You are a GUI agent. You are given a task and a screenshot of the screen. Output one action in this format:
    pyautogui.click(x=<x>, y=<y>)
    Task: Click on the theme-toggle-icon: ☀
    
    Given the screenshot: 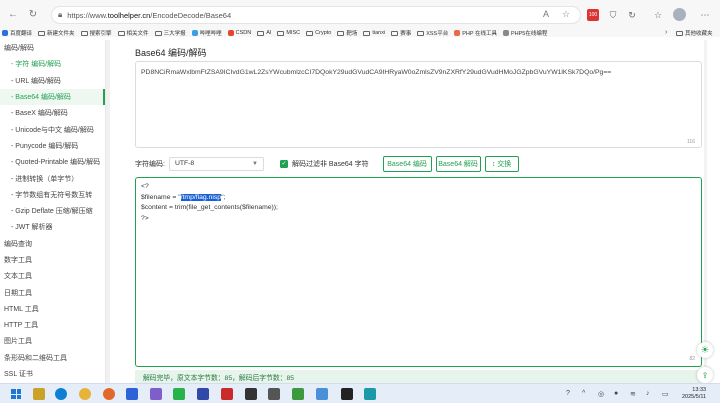 What is the action you would take?
    pyautogui.click(x=705, y=350)
    